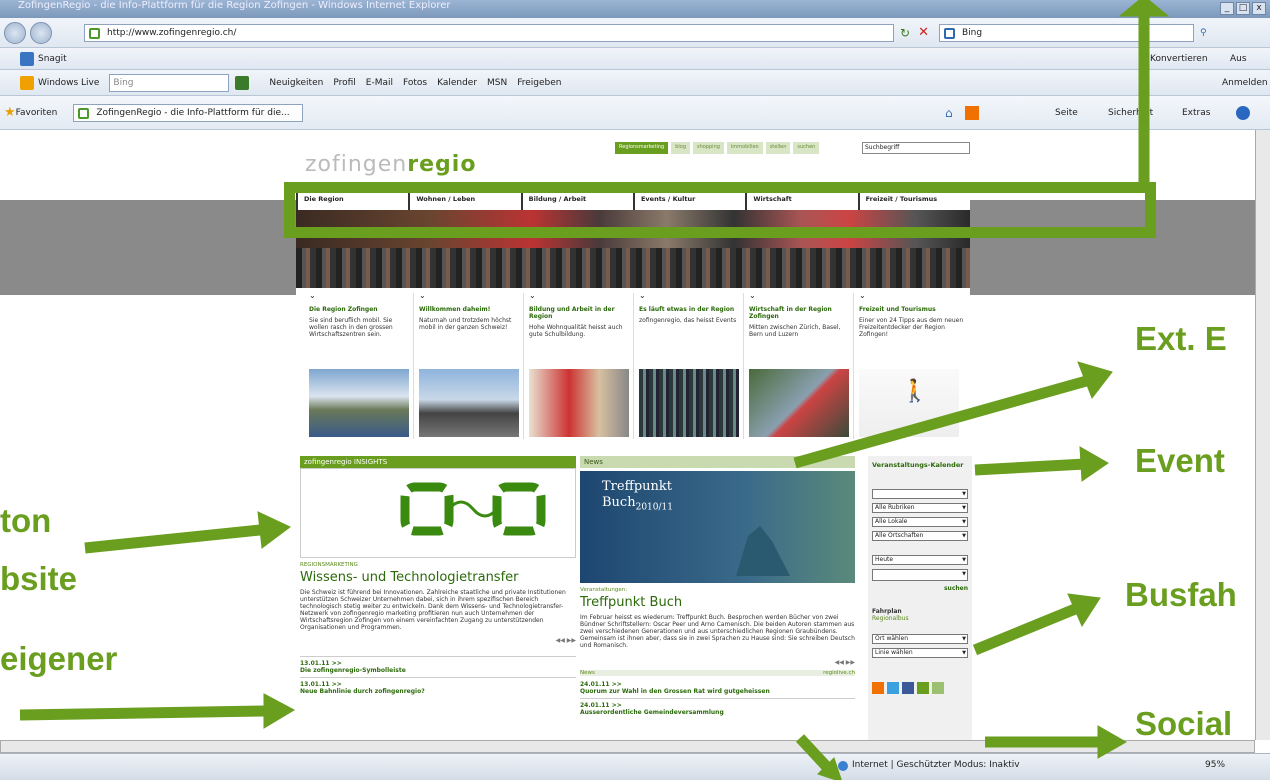 This screenshot has height=780, width=1270. What do you see at coordinates (26, 520) in the screenshot?
I see `annotation-ton: ton` at bounding box center [26, 520].